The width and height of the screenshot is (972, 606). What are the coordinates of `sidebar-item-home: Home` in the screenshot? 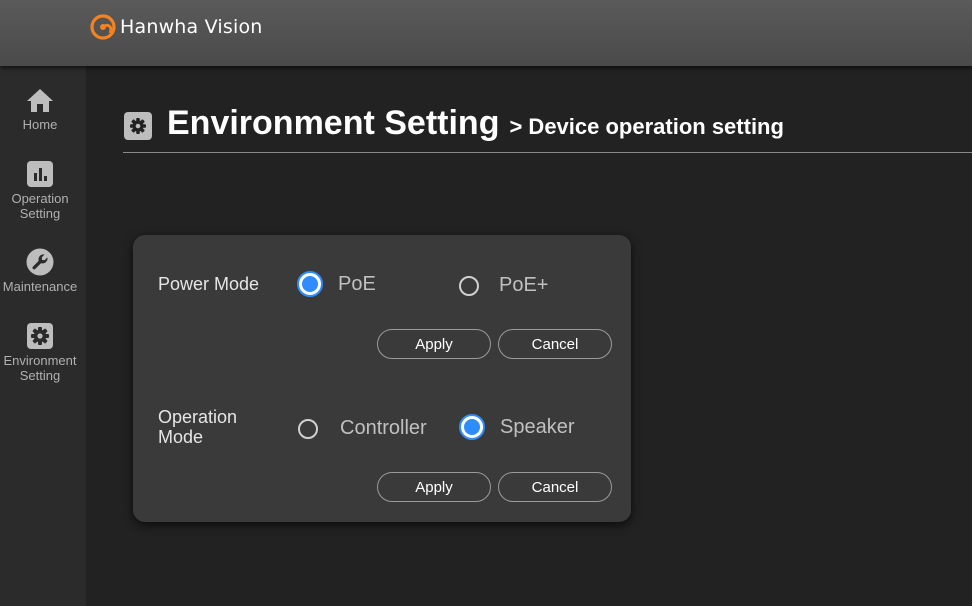 It's located at (40, 109).